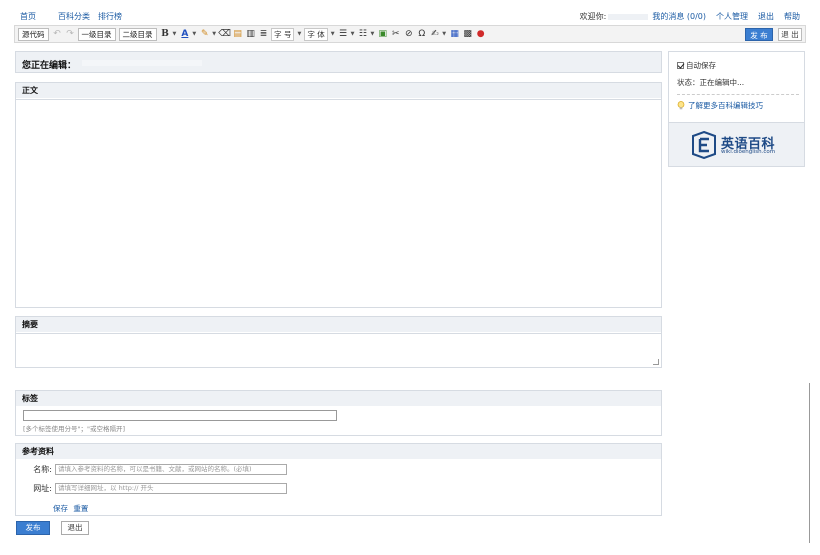 The height and width of the screenshot is (555, 820). What do you see at coordinates (628, 16) in the screenshot?
I see `username-redacted` at bounding box center [628, 16].